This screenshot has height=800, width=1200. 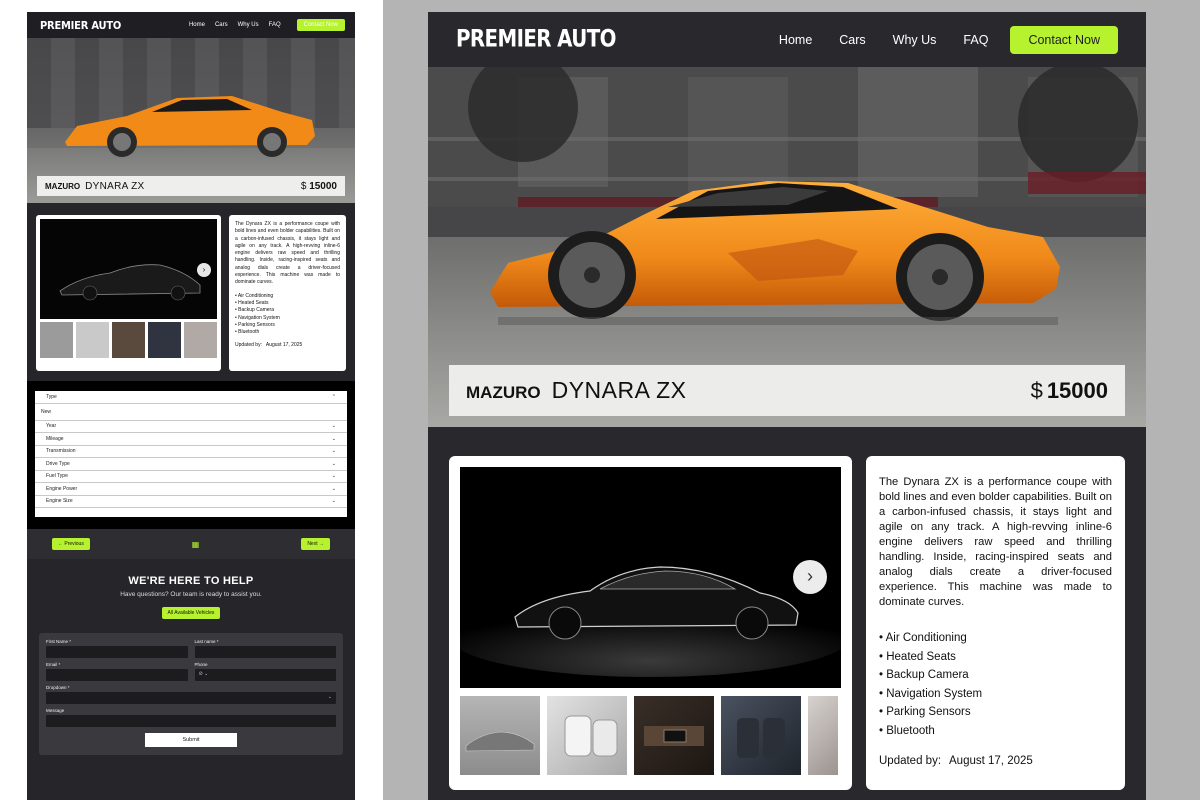 I want to click on thumbnail-seats, so click(x=587, y=735).